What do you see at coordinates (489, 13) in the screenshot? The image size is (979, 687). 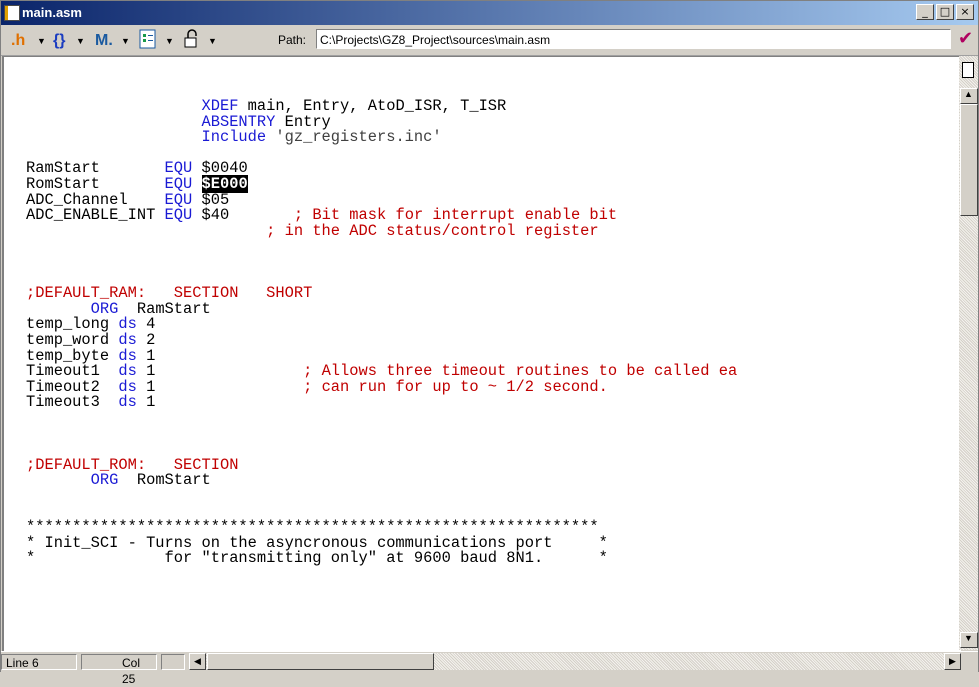 I see `title-bar: main.asm _ □ ×` at bounding box center [489, 13].